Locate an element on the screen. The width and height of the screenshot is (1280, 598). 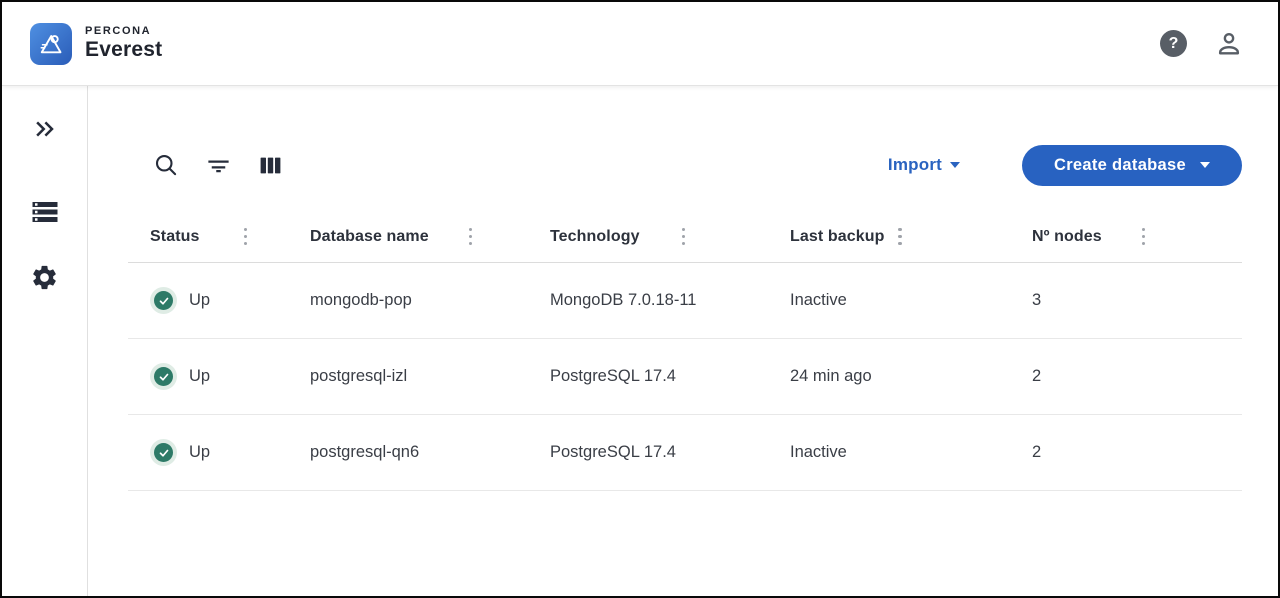
brand-text: PERCONA Everest is located at coordinates (123, 43).